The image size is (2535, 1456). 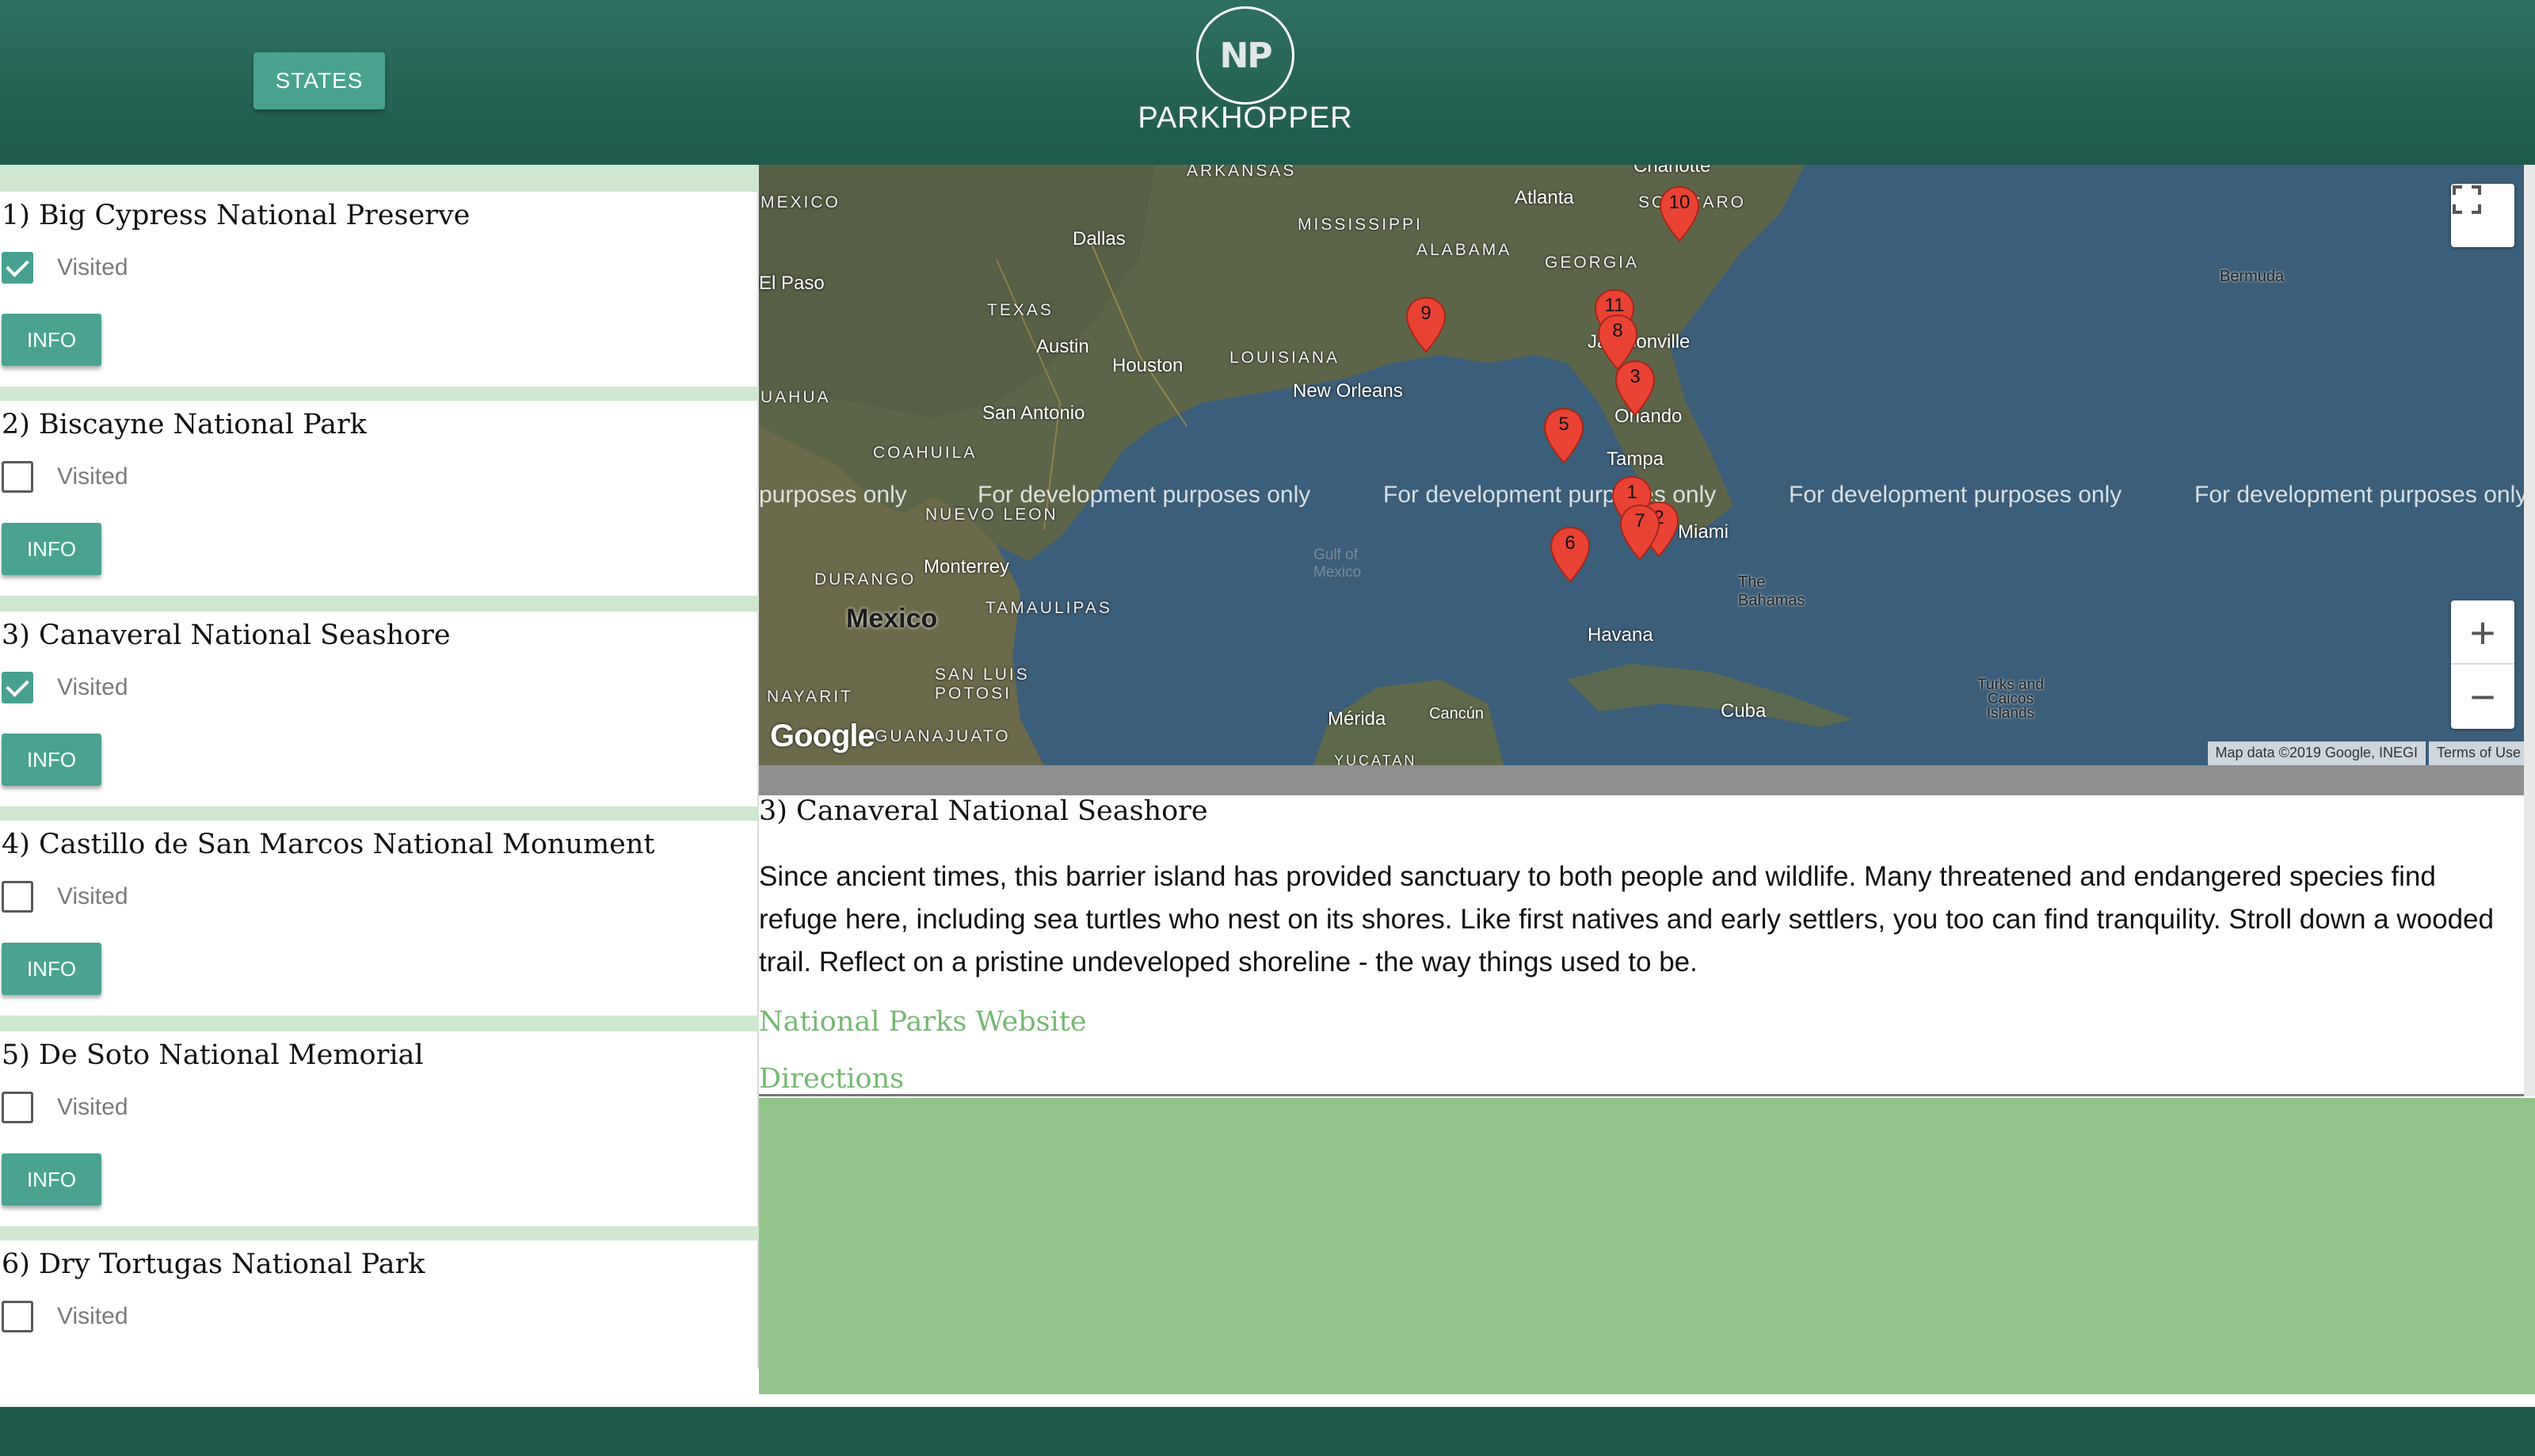 I want to click on map-marker: 7, so click(x=1639, y=532).